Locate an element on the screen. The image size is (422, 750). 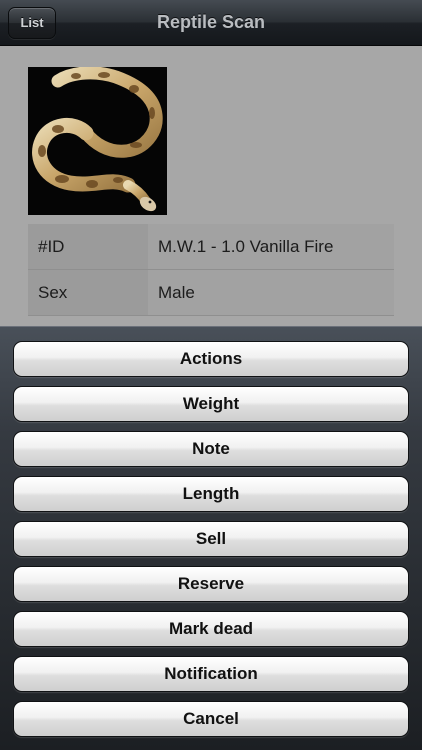
reserve-button: Reserve is located at coordinates (211, 584).